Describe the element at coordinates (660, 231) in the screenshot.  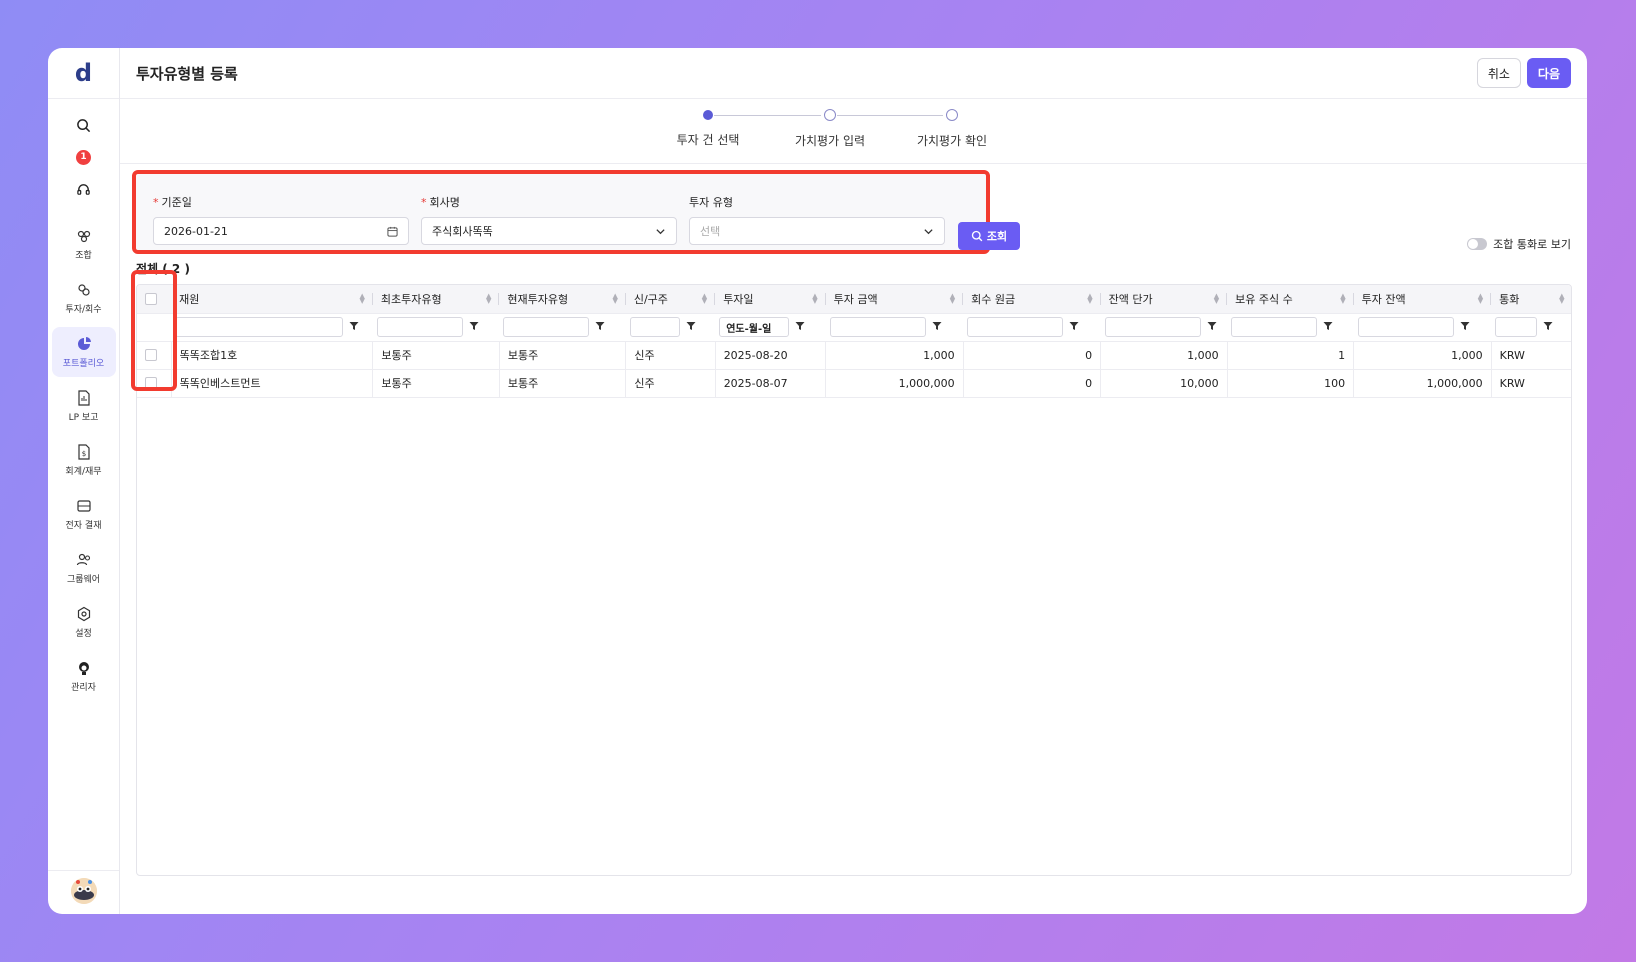
I see `chevron-down-icon` at that location.